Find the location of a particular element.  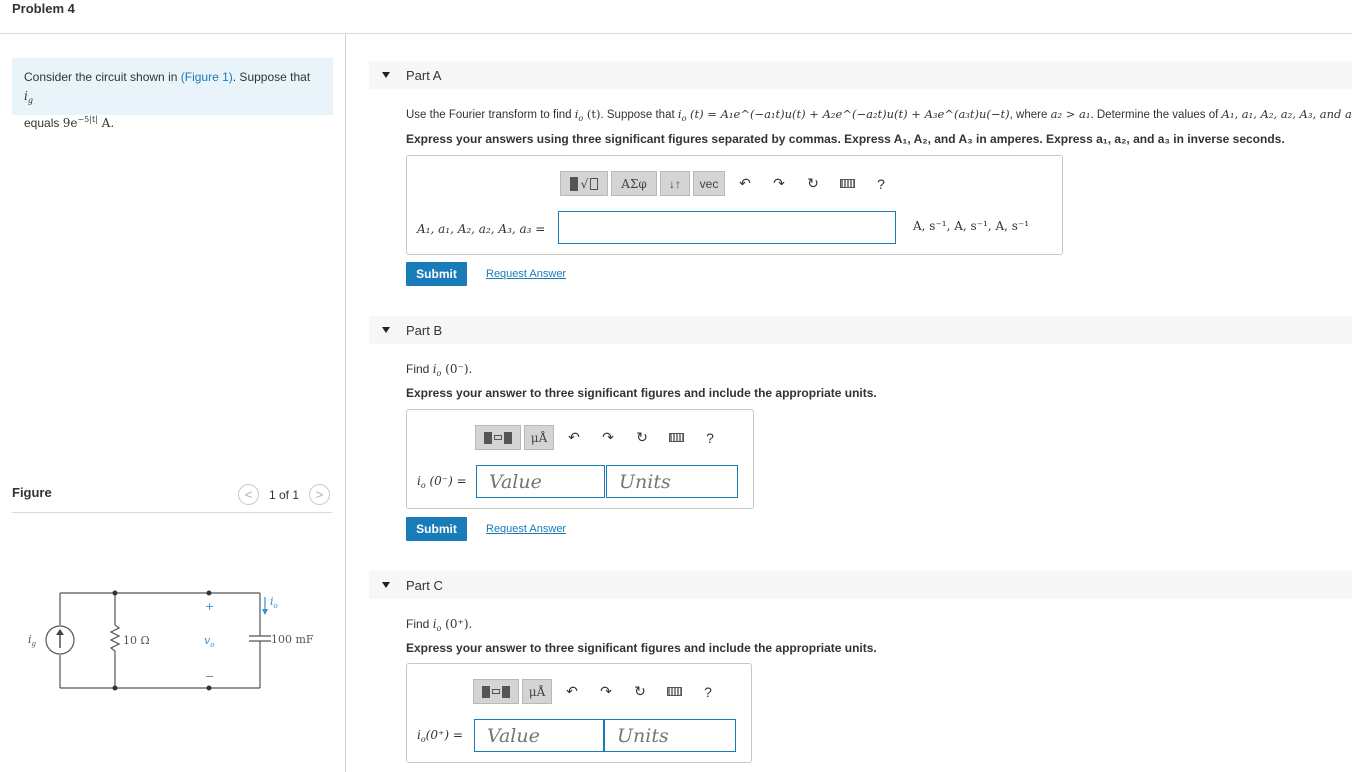

part-a-answer-input is located at coordinates (727, 227).